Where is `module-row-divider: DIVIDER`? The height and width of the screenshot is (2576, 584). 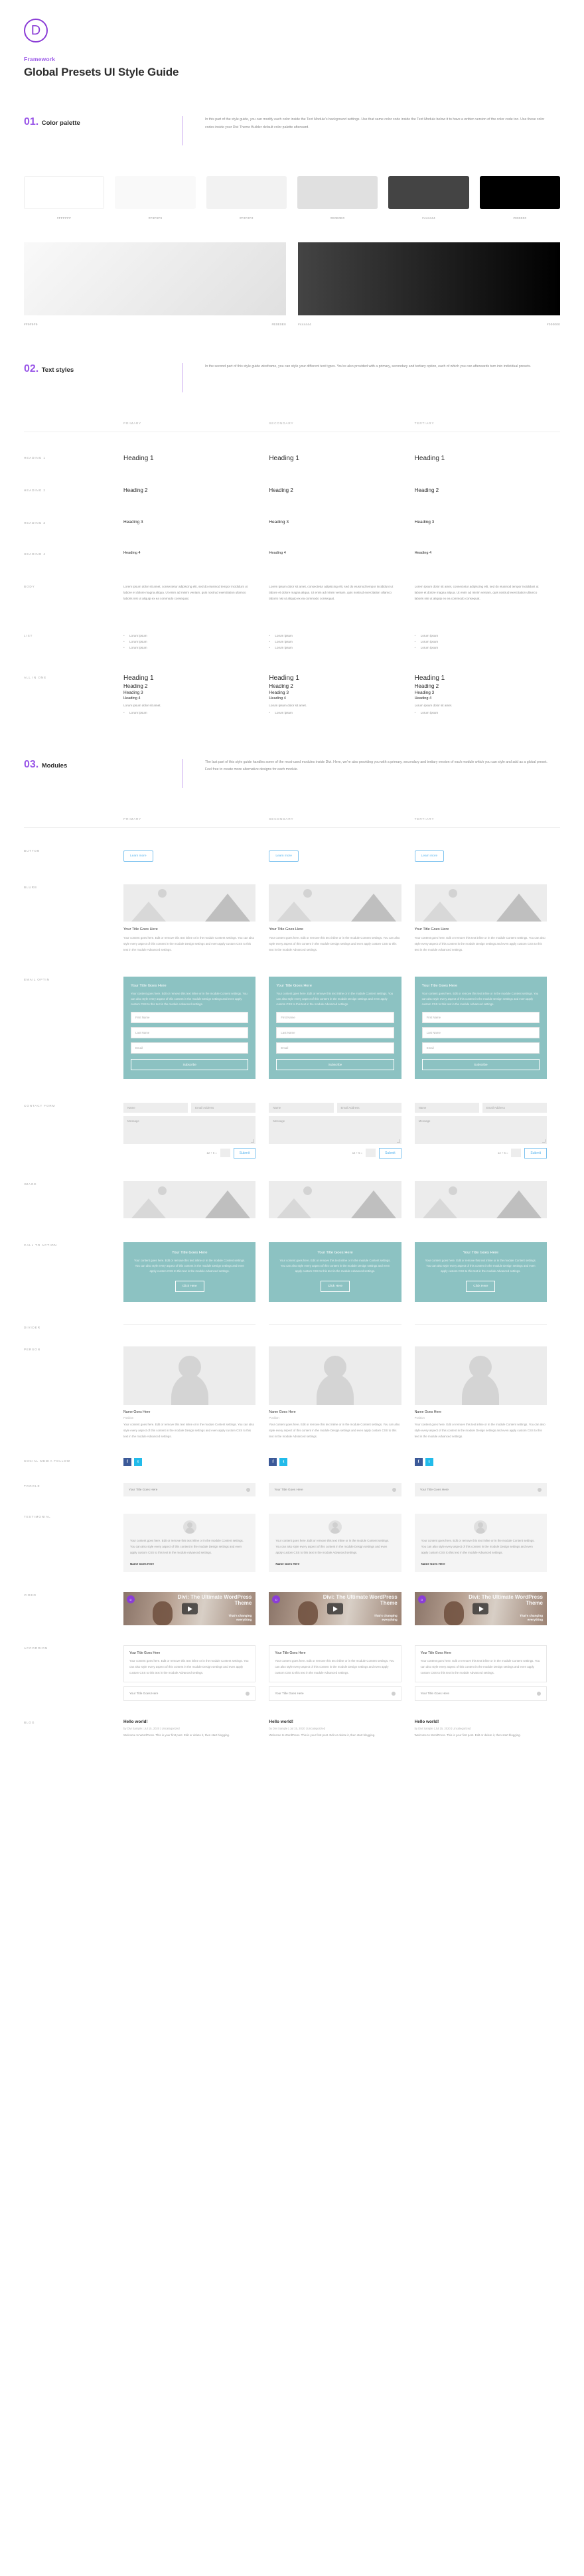 module-row-divider: DIVIDER is located at coordinates (292, 1326).